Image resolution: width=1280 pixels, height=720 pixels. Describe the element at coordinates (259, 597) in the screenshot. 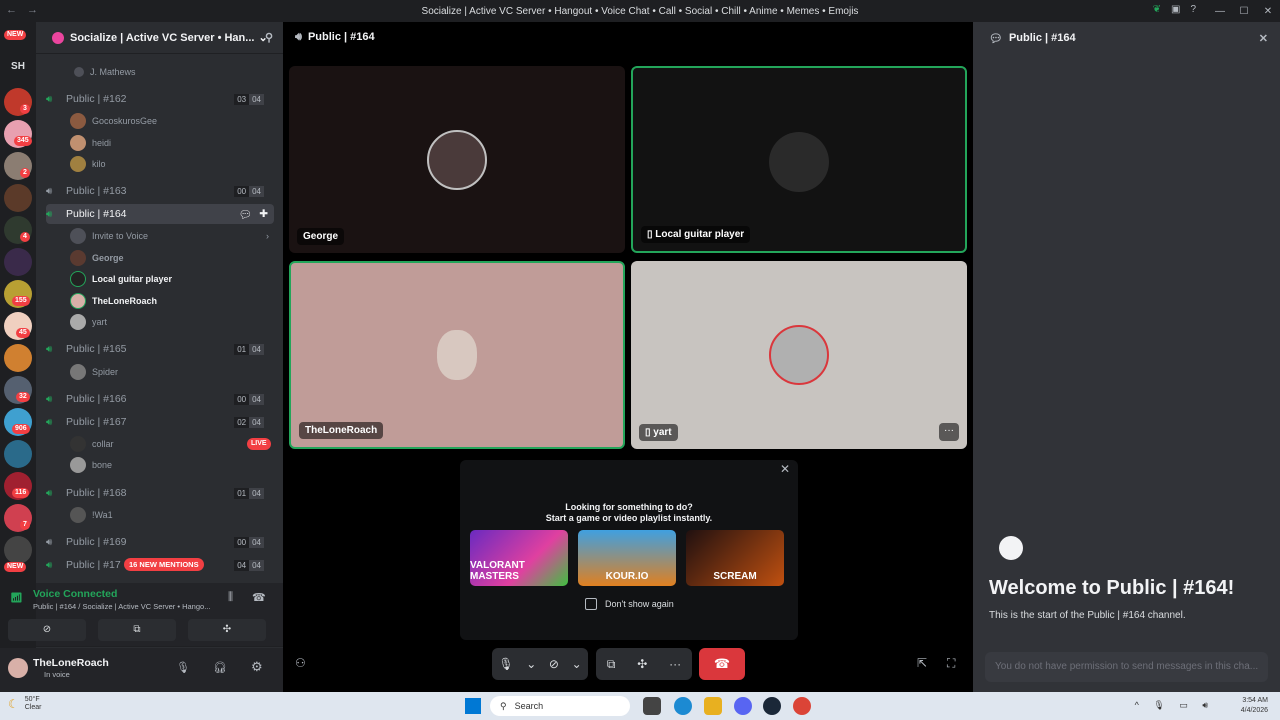

I see `disconnect-icon: ☎︎` at that location.